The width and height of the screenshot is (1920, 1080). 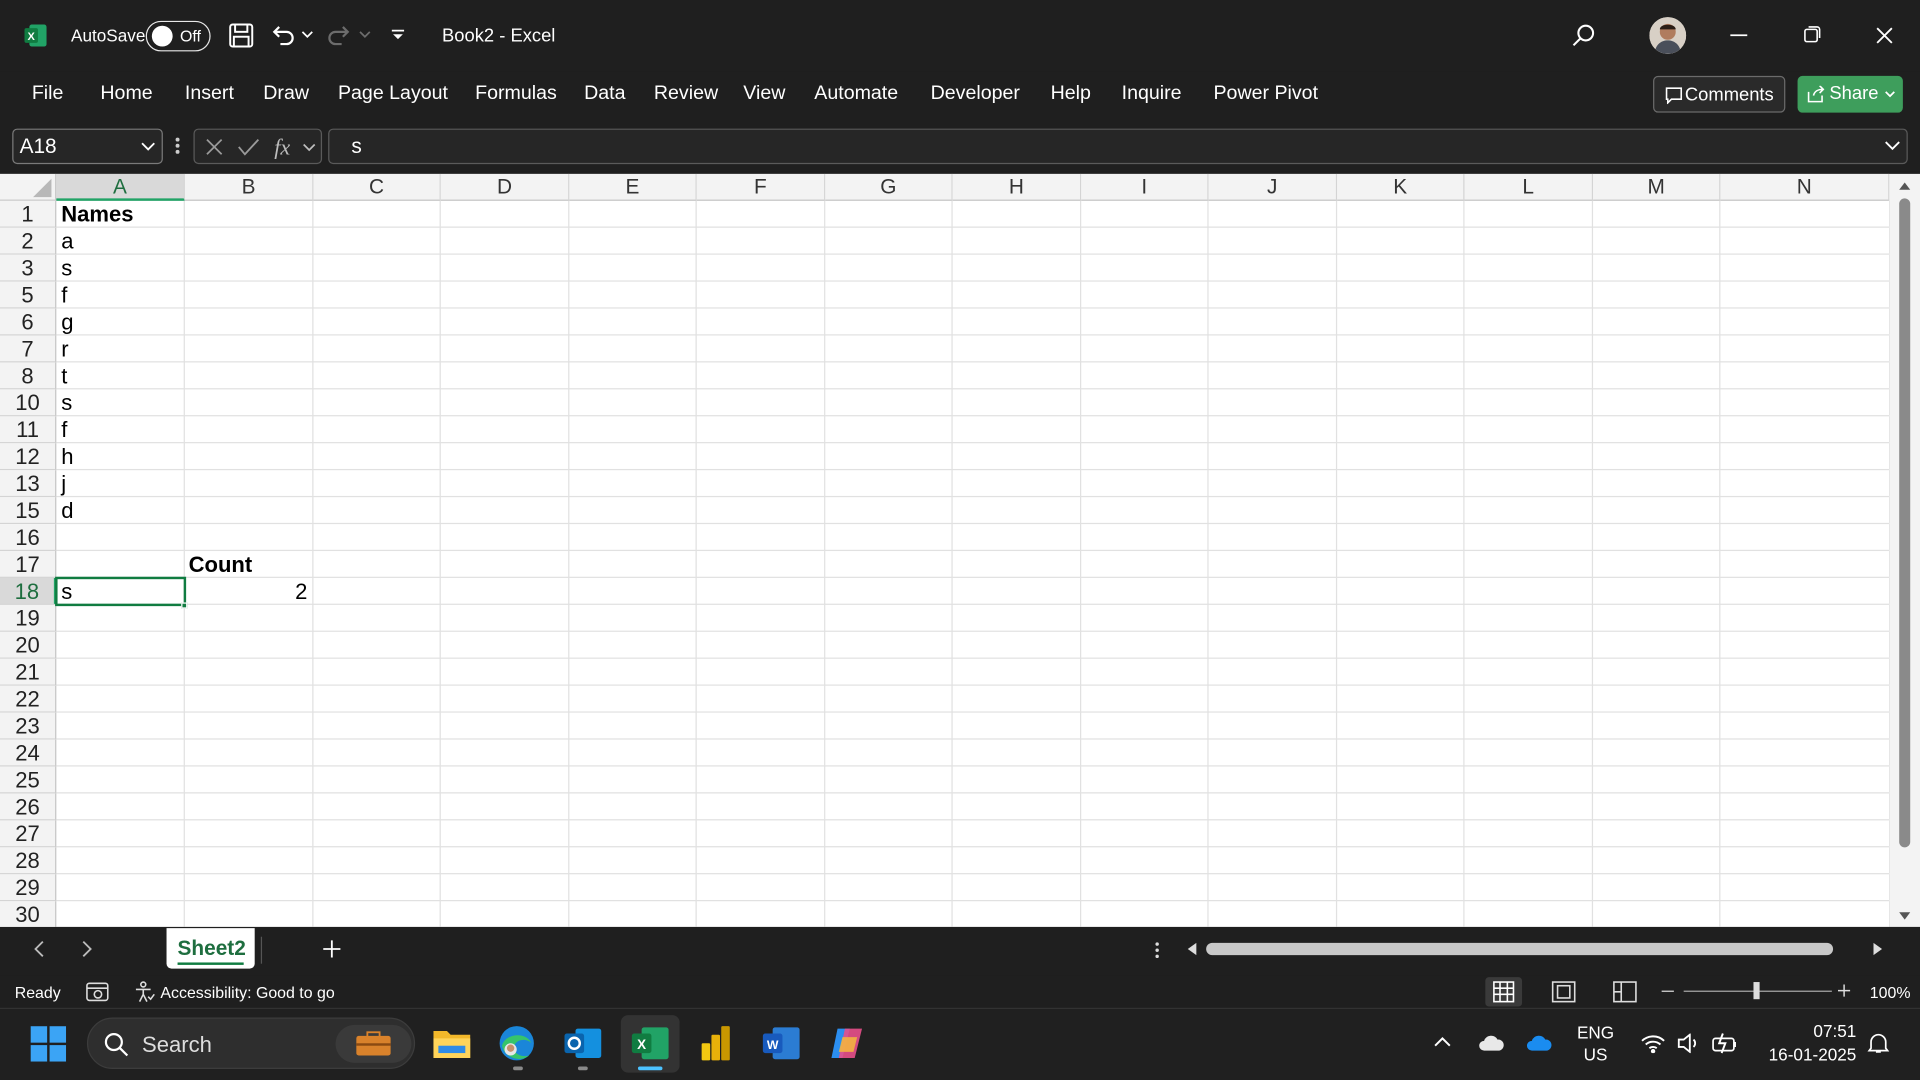 What do you see at coordinates (28, 780) in the screenshot?
I see `row-header: 25` at bounding box center [28, 780].